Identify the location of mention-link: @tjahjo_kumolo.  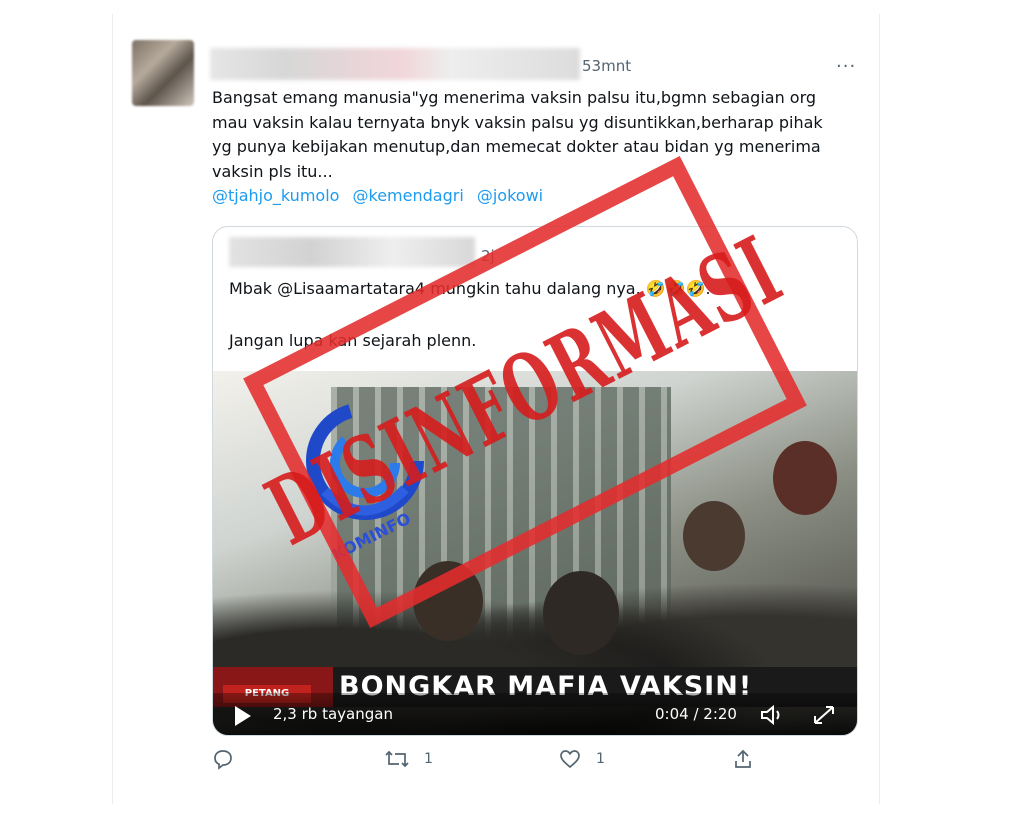
(275, 195).